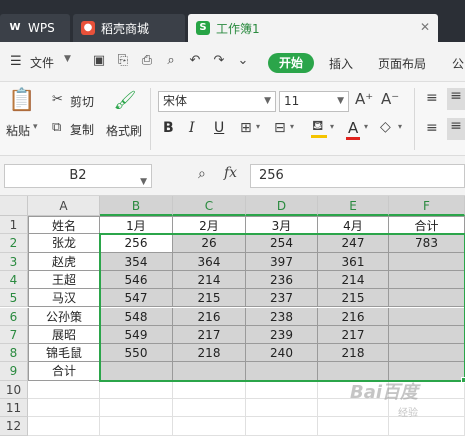 Image resolution: width=465 pixels, height=441 pixels. I want to click on menu-page-layout: 页面布局, so click(402, 63).